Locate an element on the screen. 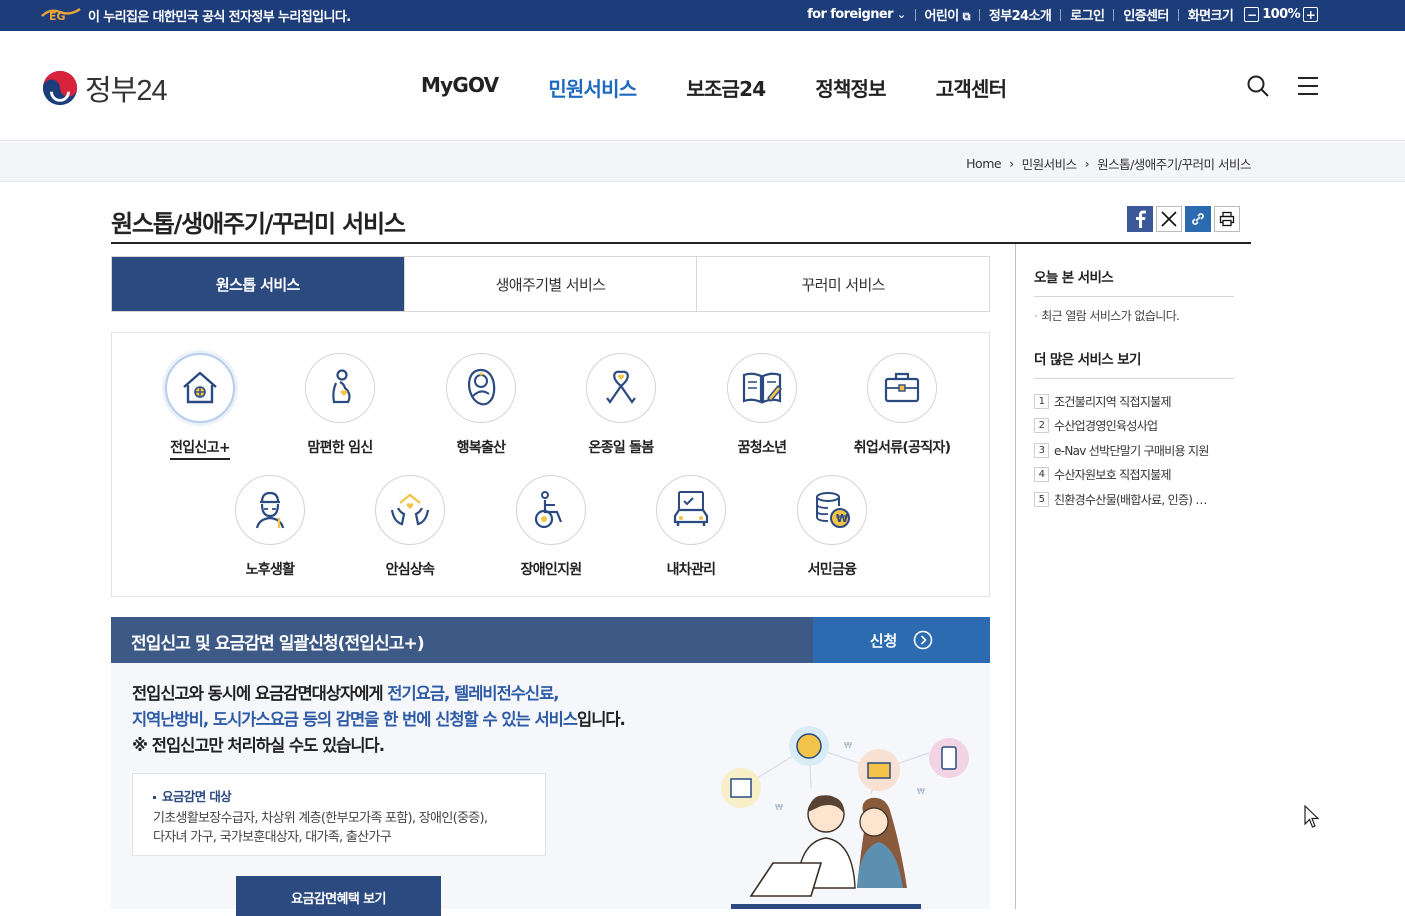 The height and width of the screenshot is (916, 1405). baby-icon is located at coordinates (482, 387).